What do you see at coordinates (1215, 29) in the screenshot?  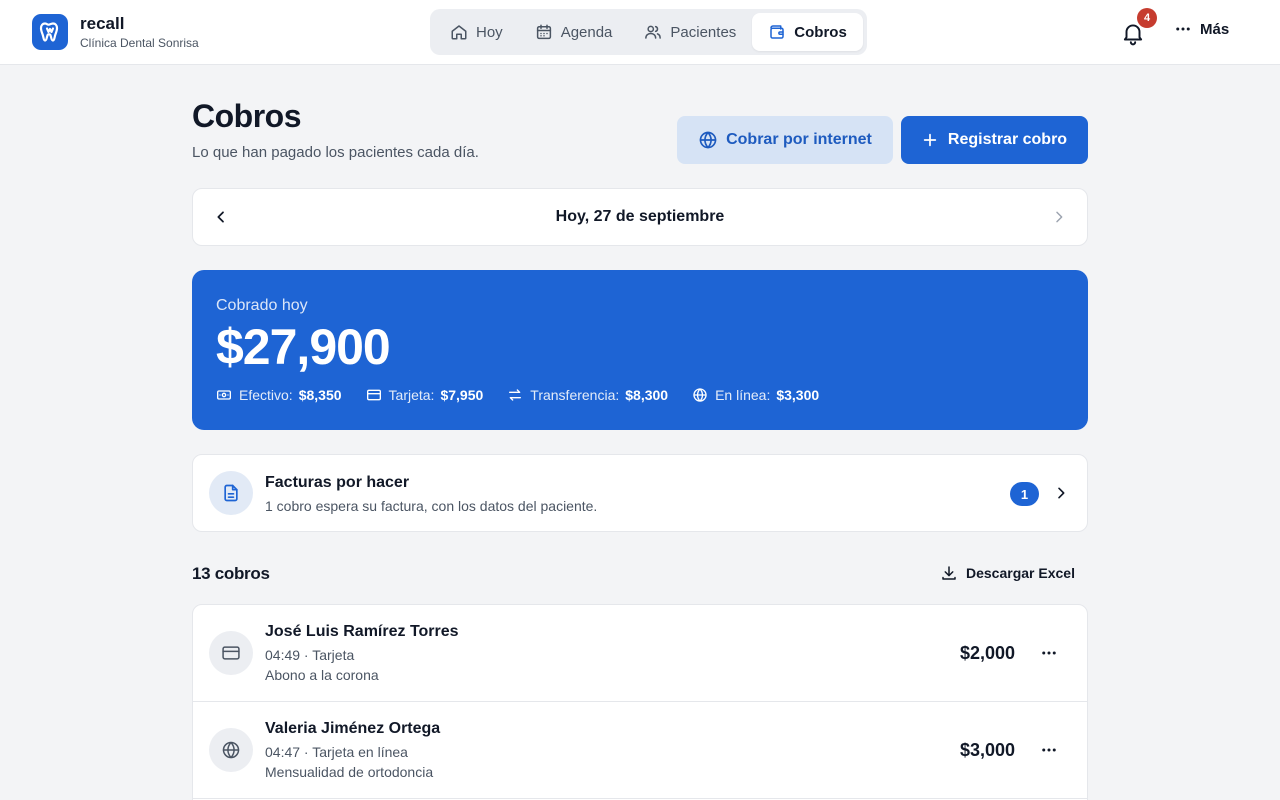 I see `more-label: Más` at bounding box center [1215, 29].